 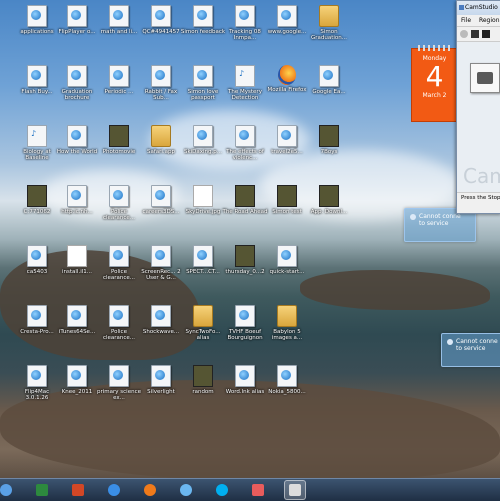 I want to click on menu-region: Region, so click(x=489, y=20).